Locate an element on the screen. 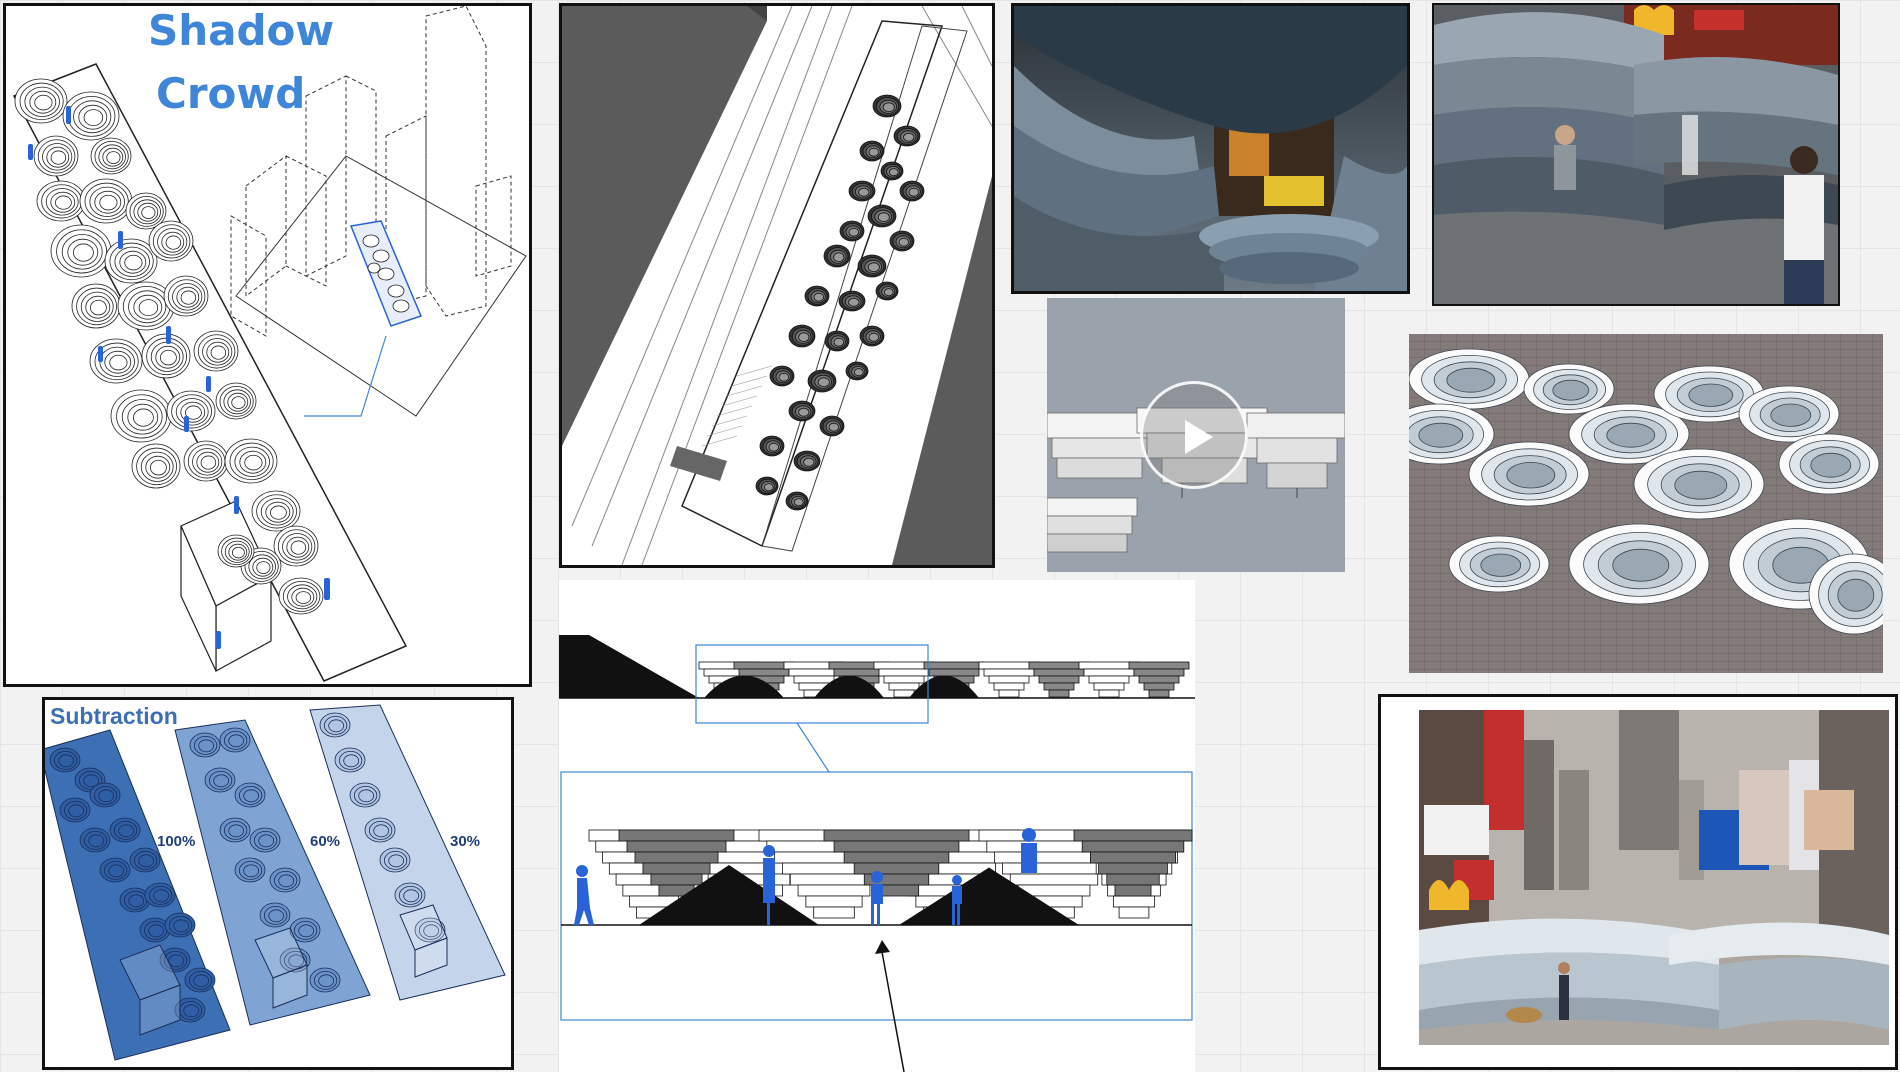 This screenshot has height=1072, width=1900. plan-view-drawing is located at coordinates (777, 285).